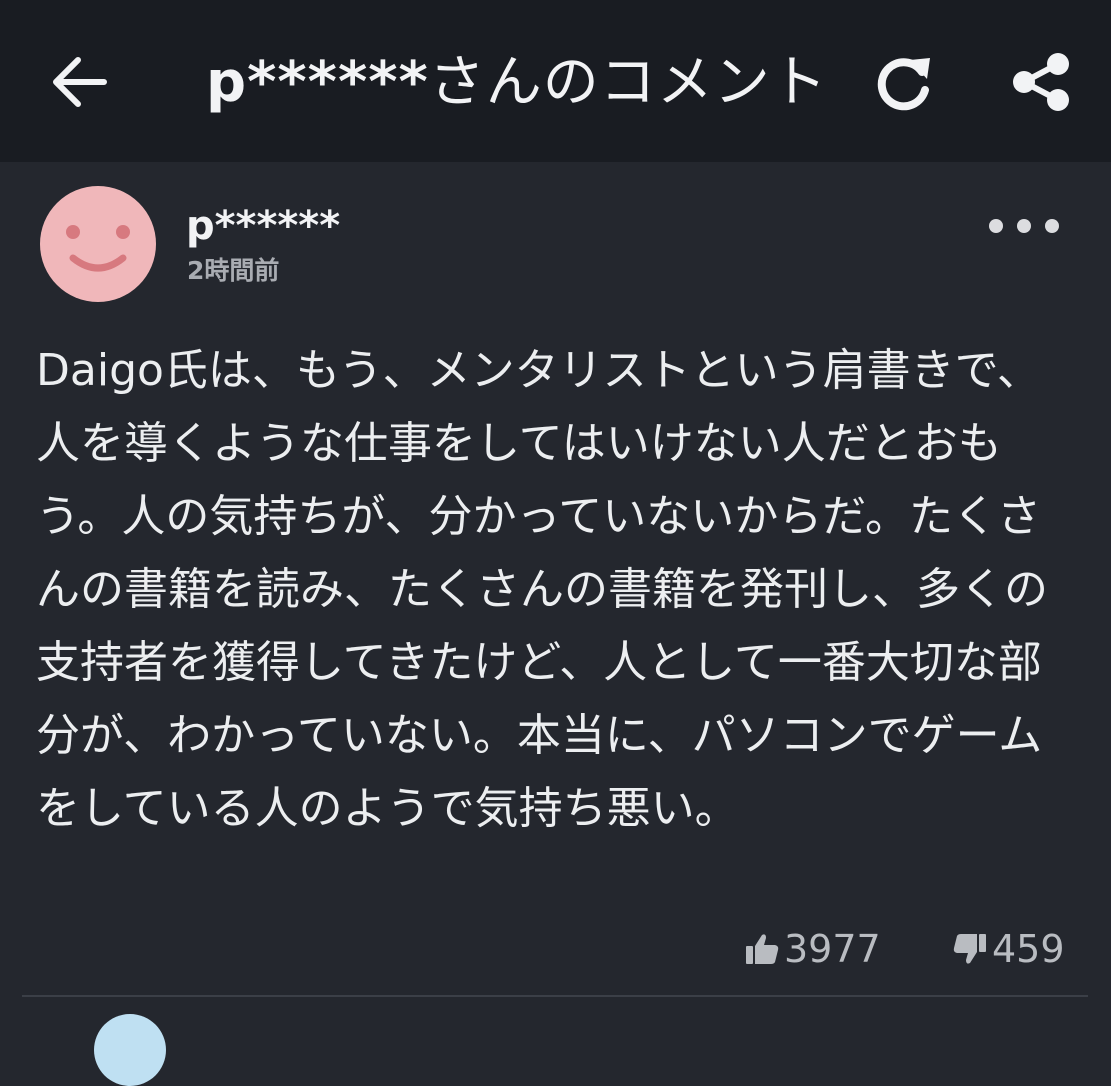 The image size is (1111, 1086). What do you see at coordinates (969, 949) in the screenshot?
I see `thumbs-down-icon` at bounding box center [969, 949].